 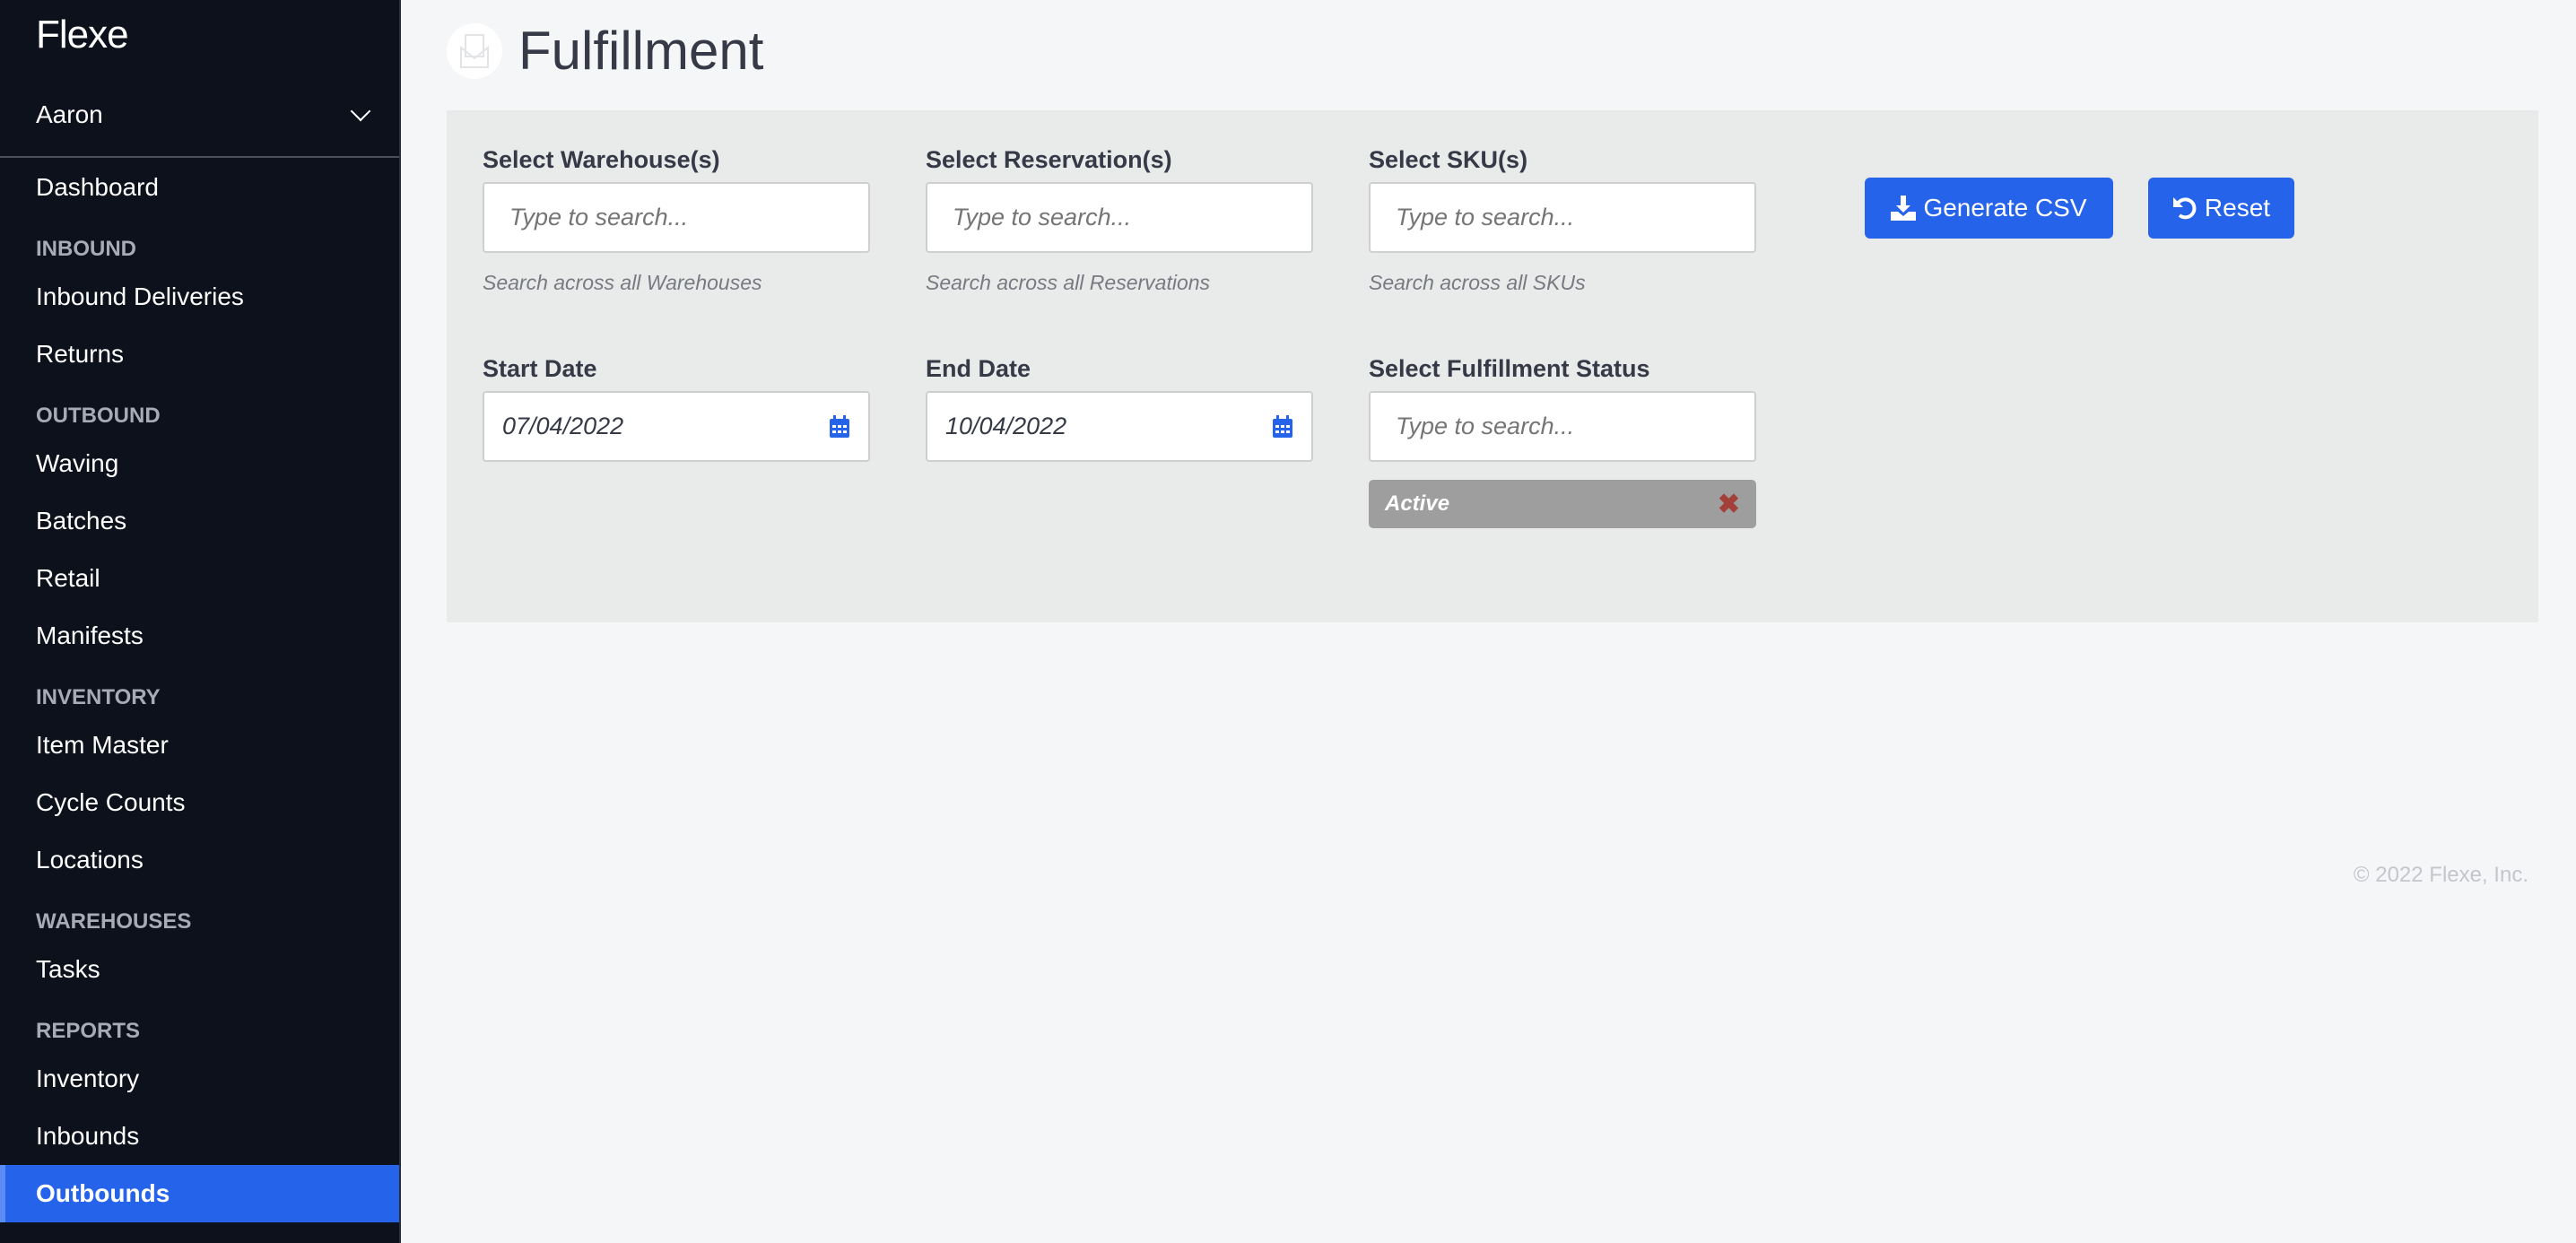 I want to click on sidebar-item-inbounds: Inbounds, so click(x=199, y=1136).